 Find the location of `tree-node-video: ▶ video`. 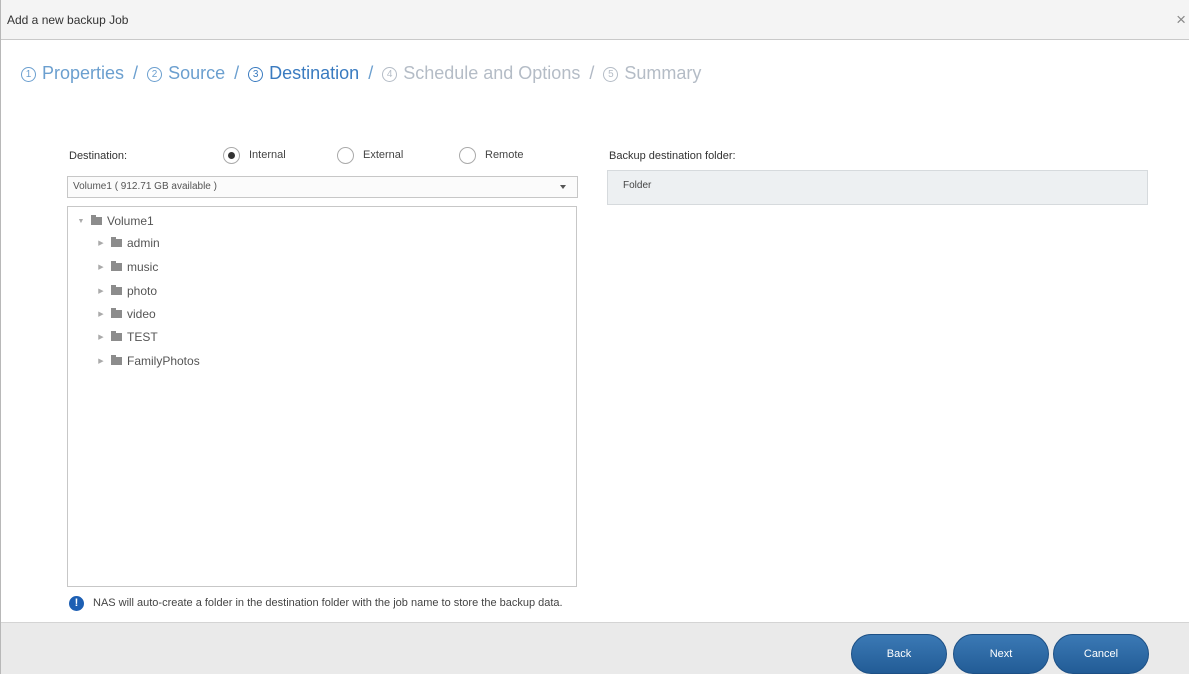

tree-node-video: ▶ video is located at coordinates (126, 314).